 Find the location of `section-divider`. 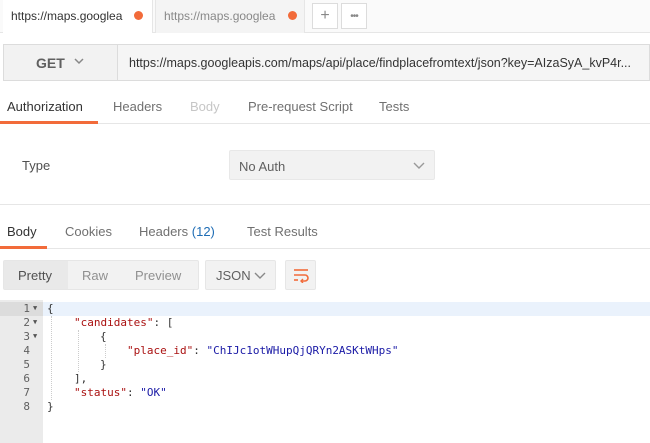

section-divider is located at coordinates (325, 204).